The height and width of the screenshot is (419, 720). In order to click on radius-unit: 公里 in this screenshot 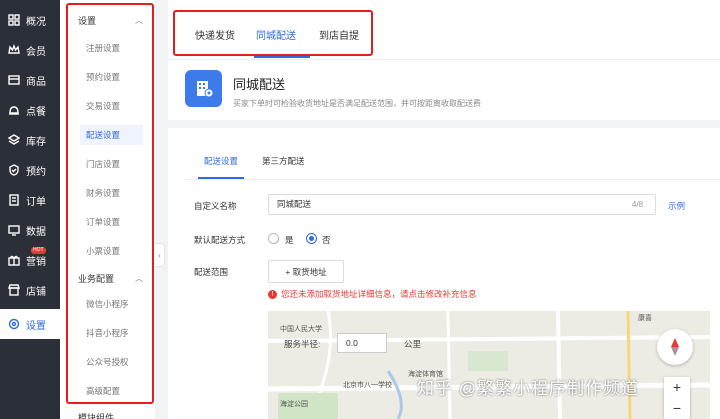, I will do `click(413, 344)`.